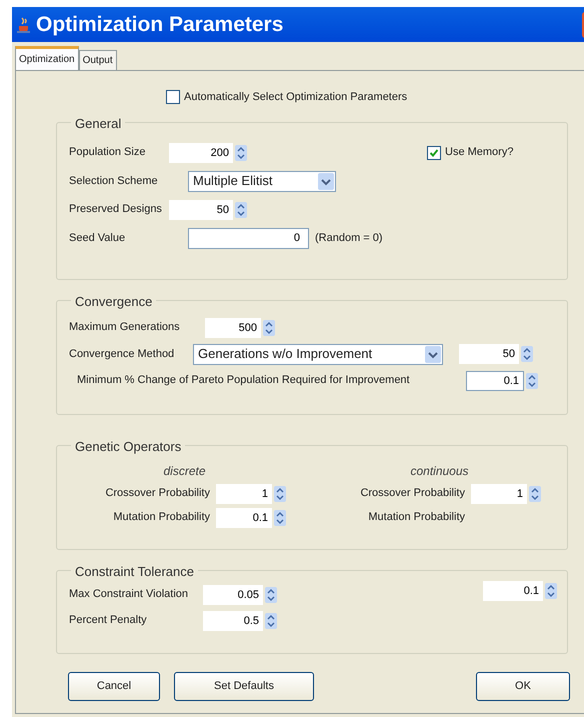 Image resolution: width=584 pixels, height=717 pixels. Describe the element at coordinates (114, 181) in the screenshot. I see `field-label: Selection Scheme` at that location.